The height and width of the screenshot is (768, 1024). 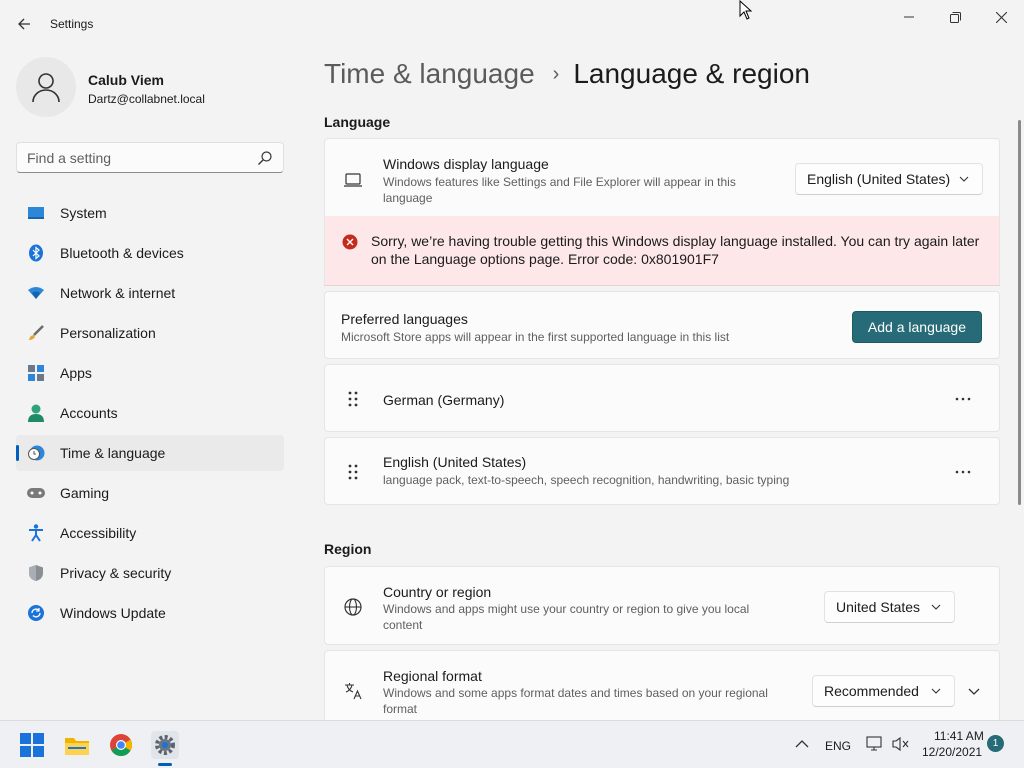 What do you see at coordinates (348, 549) in the screenshot?
I see `region-section-title: Region` at bounding box center [348, 549].